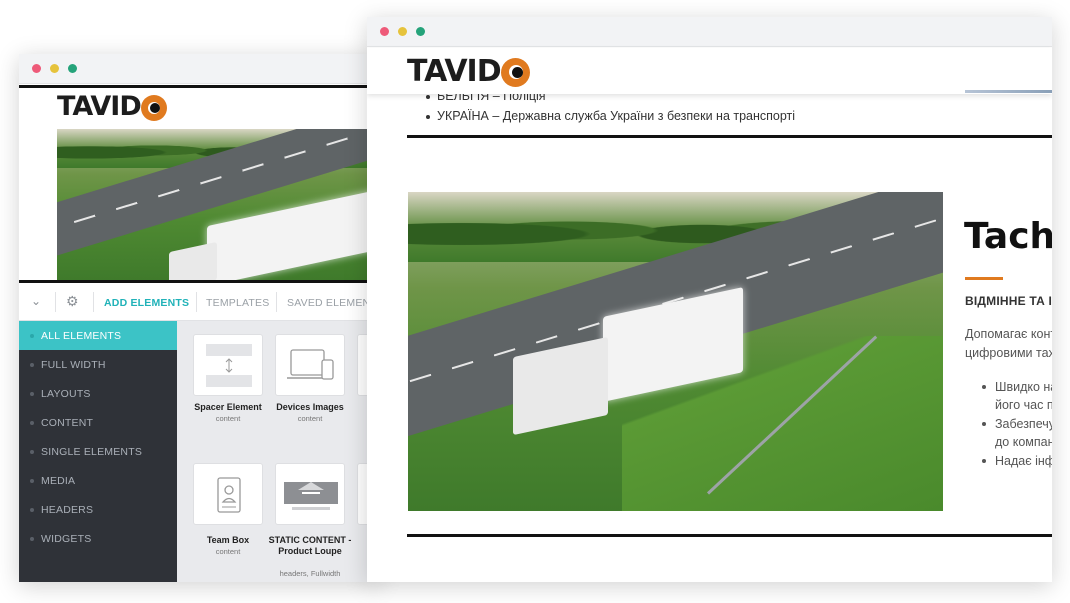  I want to click on title-underline, so click(984, 278).